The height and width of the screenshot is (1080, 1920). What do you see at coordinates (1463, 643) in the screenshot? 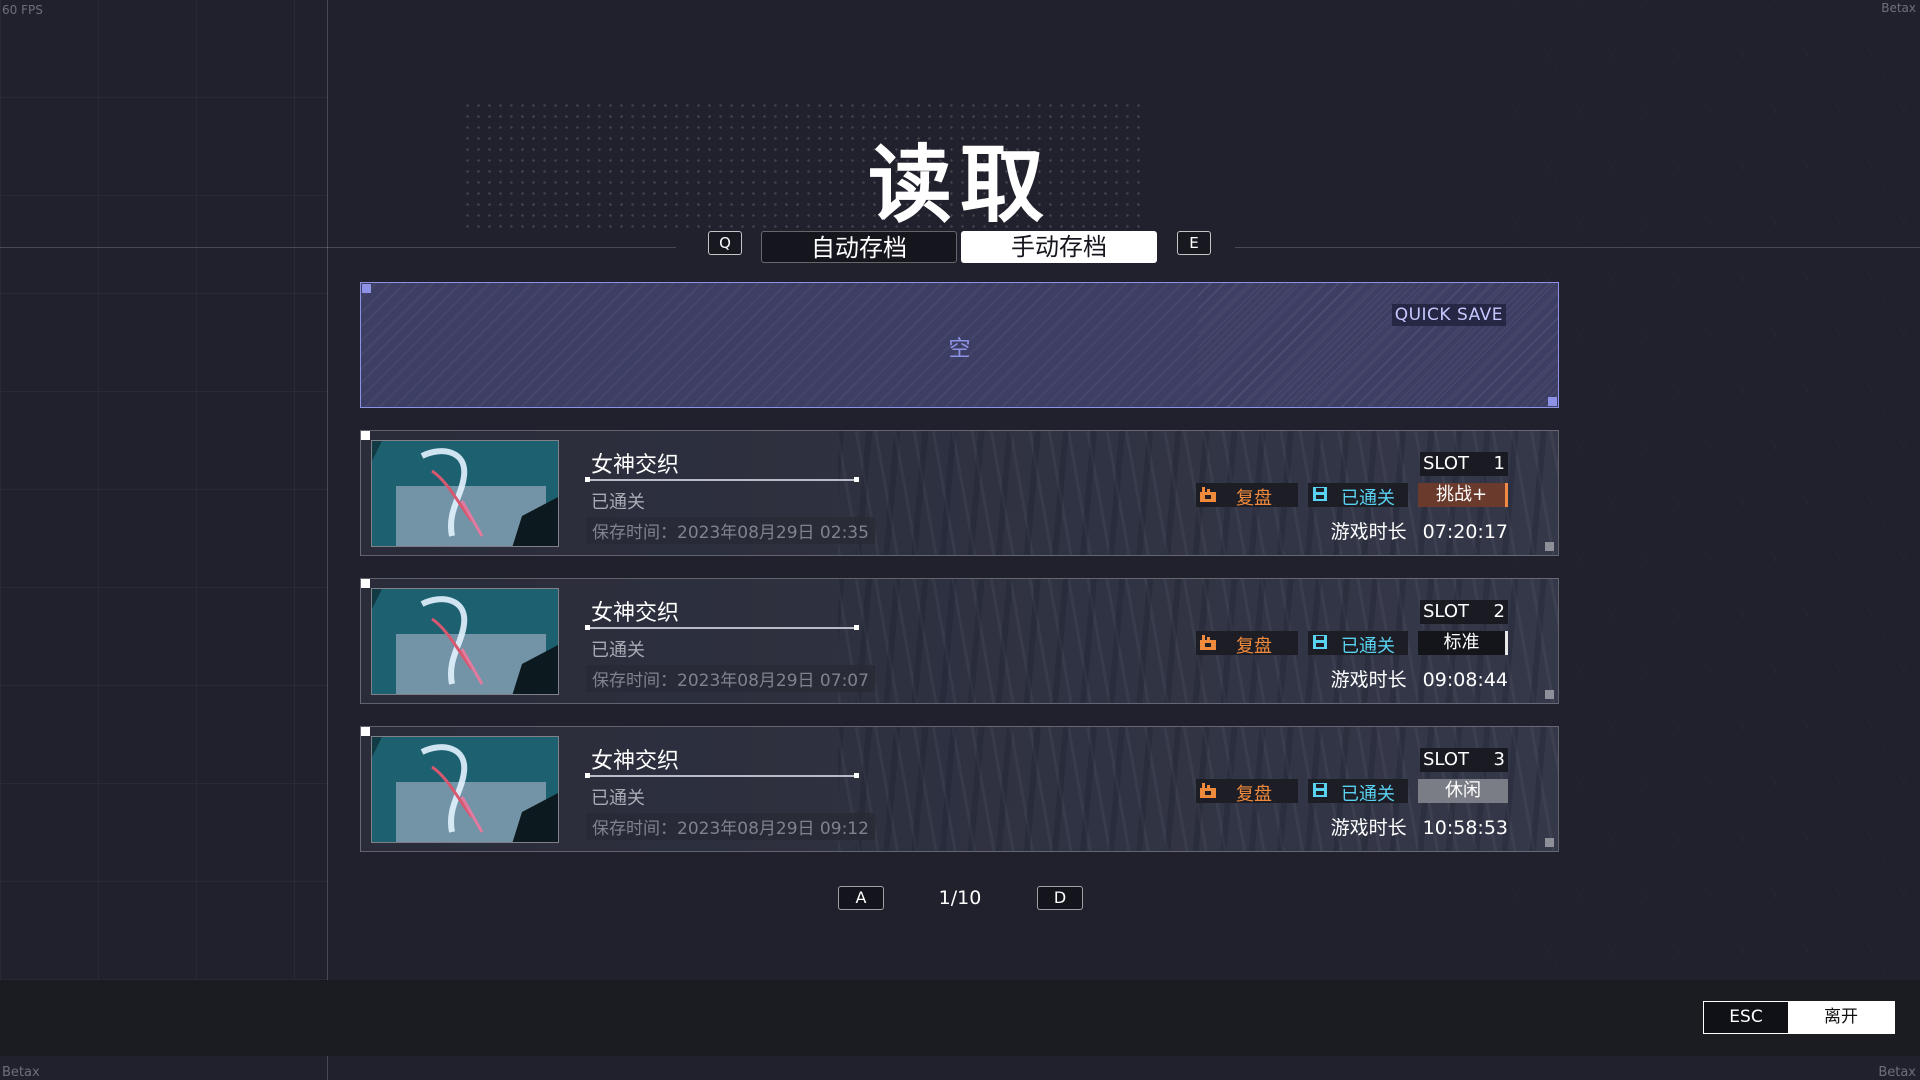
I see `difficulty-badge: 标准` at bounding box center [1463, 643].